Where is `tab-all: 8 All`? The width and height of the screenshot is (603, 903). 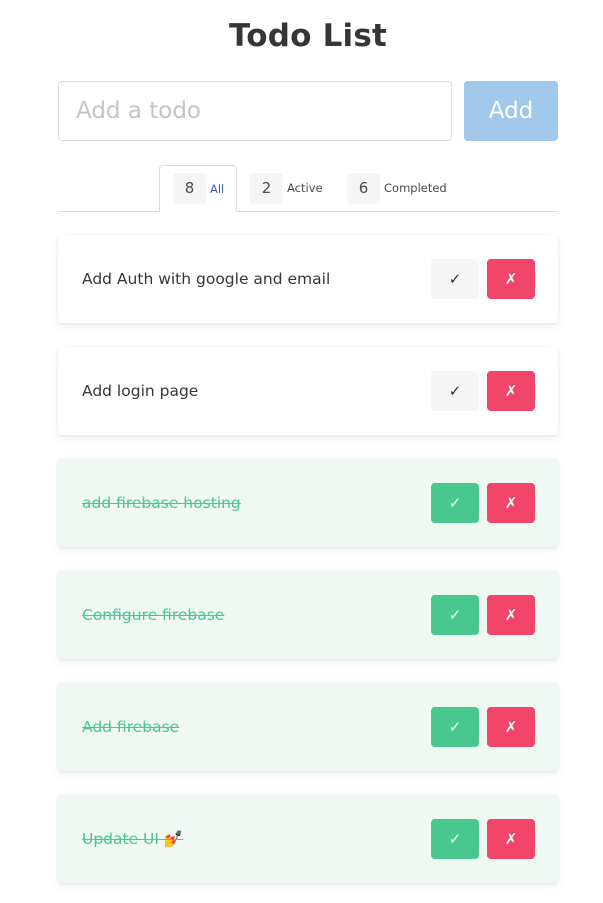 tab-all: 8 All is located at coordinates (198, 188).